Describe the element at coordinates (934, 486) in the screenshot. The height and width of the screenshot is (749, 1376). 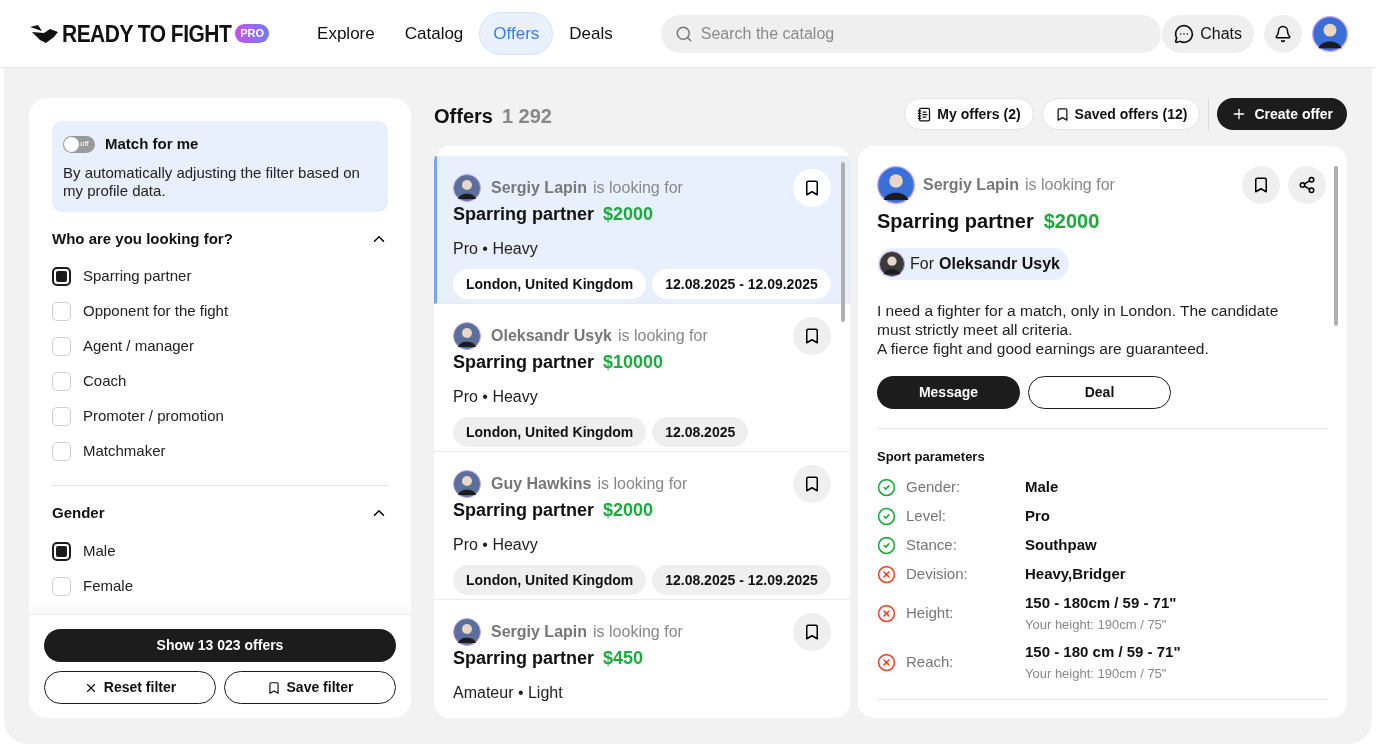
I see `param-label: Gender:` at that location.